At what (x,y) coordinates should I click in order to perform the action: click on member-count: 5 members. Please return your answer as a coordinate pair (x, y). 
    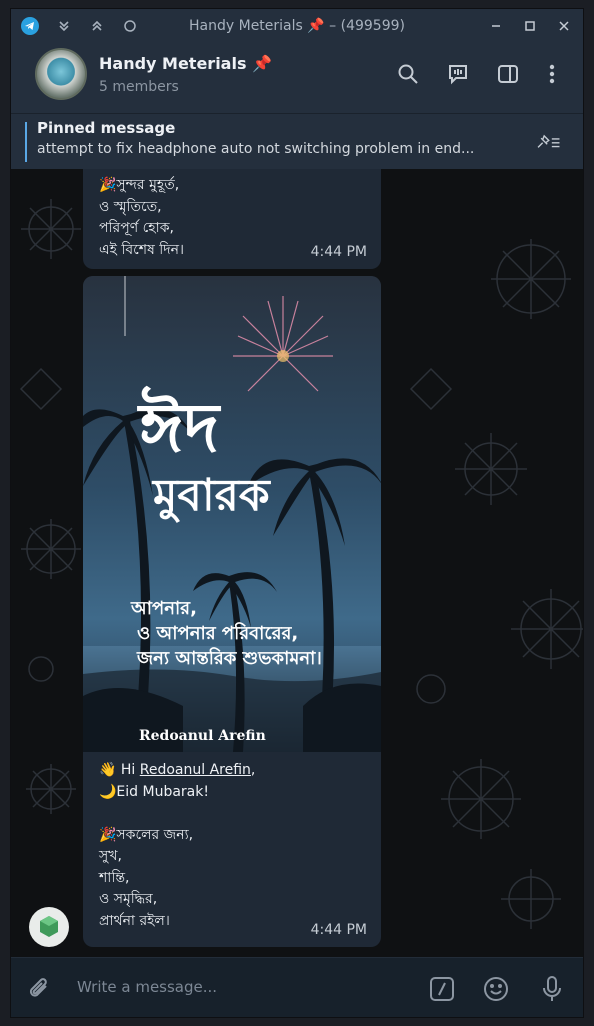
    Looking at the image, I should click on (139, 87).